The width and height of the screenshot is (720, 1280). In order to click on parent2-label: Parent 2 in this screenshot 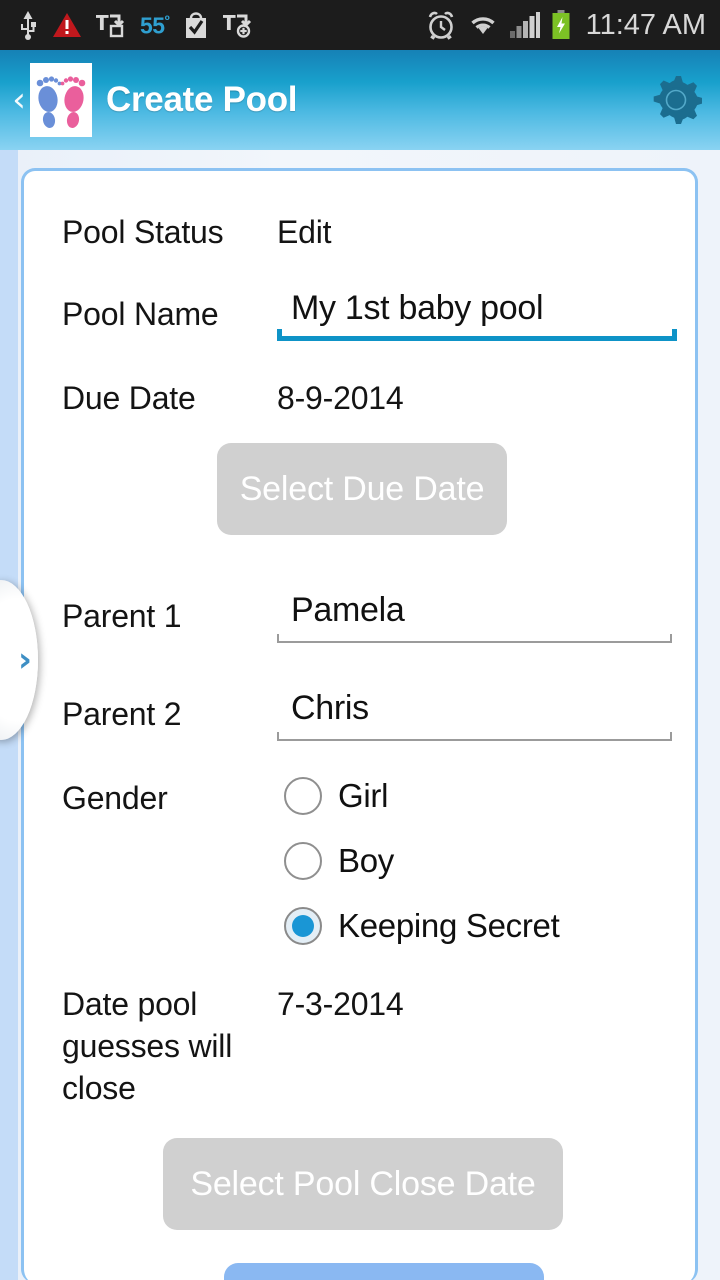, I will do `click(122, 714)`.